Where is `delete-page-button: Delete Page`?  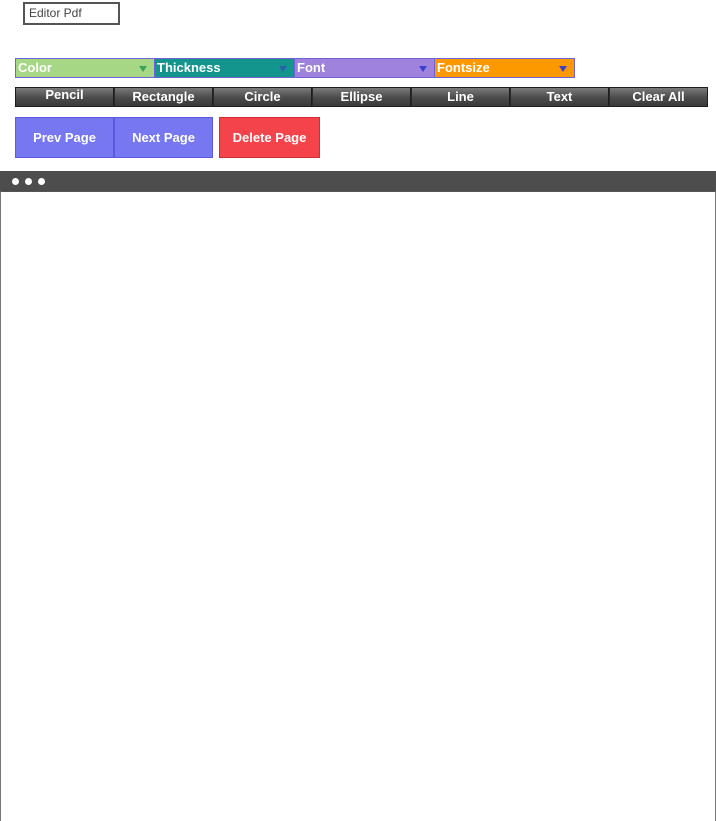 delete-page-button: Delete Page is located at coordinates (269, 137).